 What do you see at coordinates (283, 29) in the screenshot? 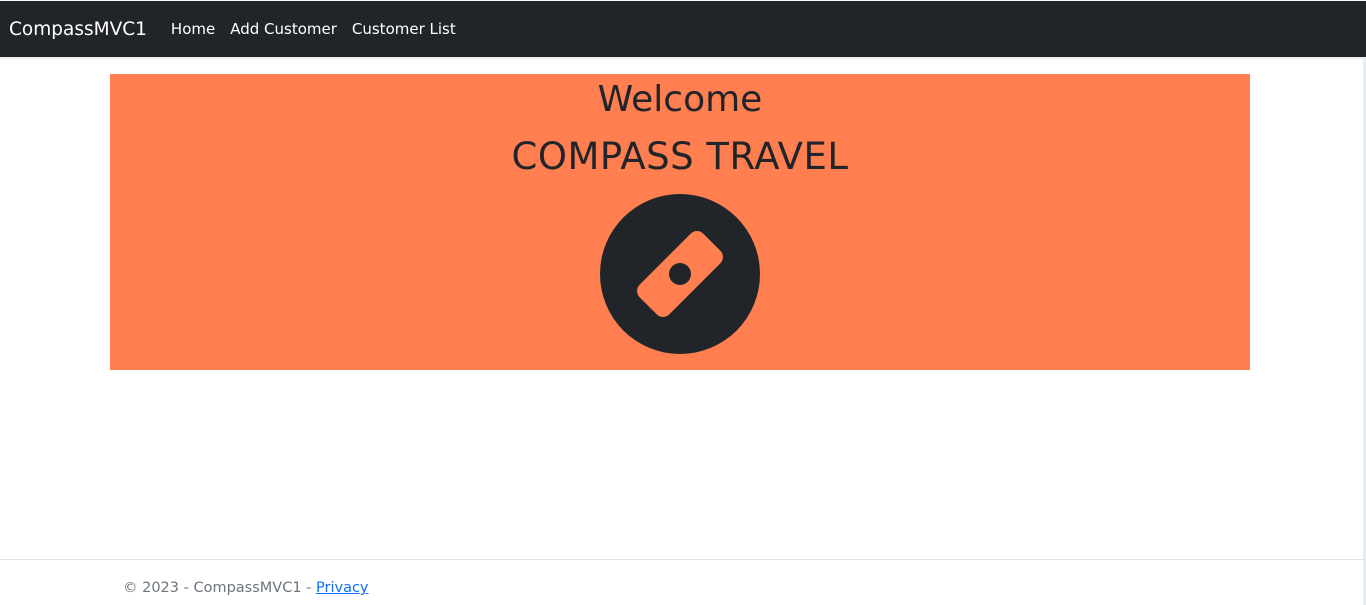
I see `nav-link-add-customer: Add Customer` at bounding box center [283, 29].